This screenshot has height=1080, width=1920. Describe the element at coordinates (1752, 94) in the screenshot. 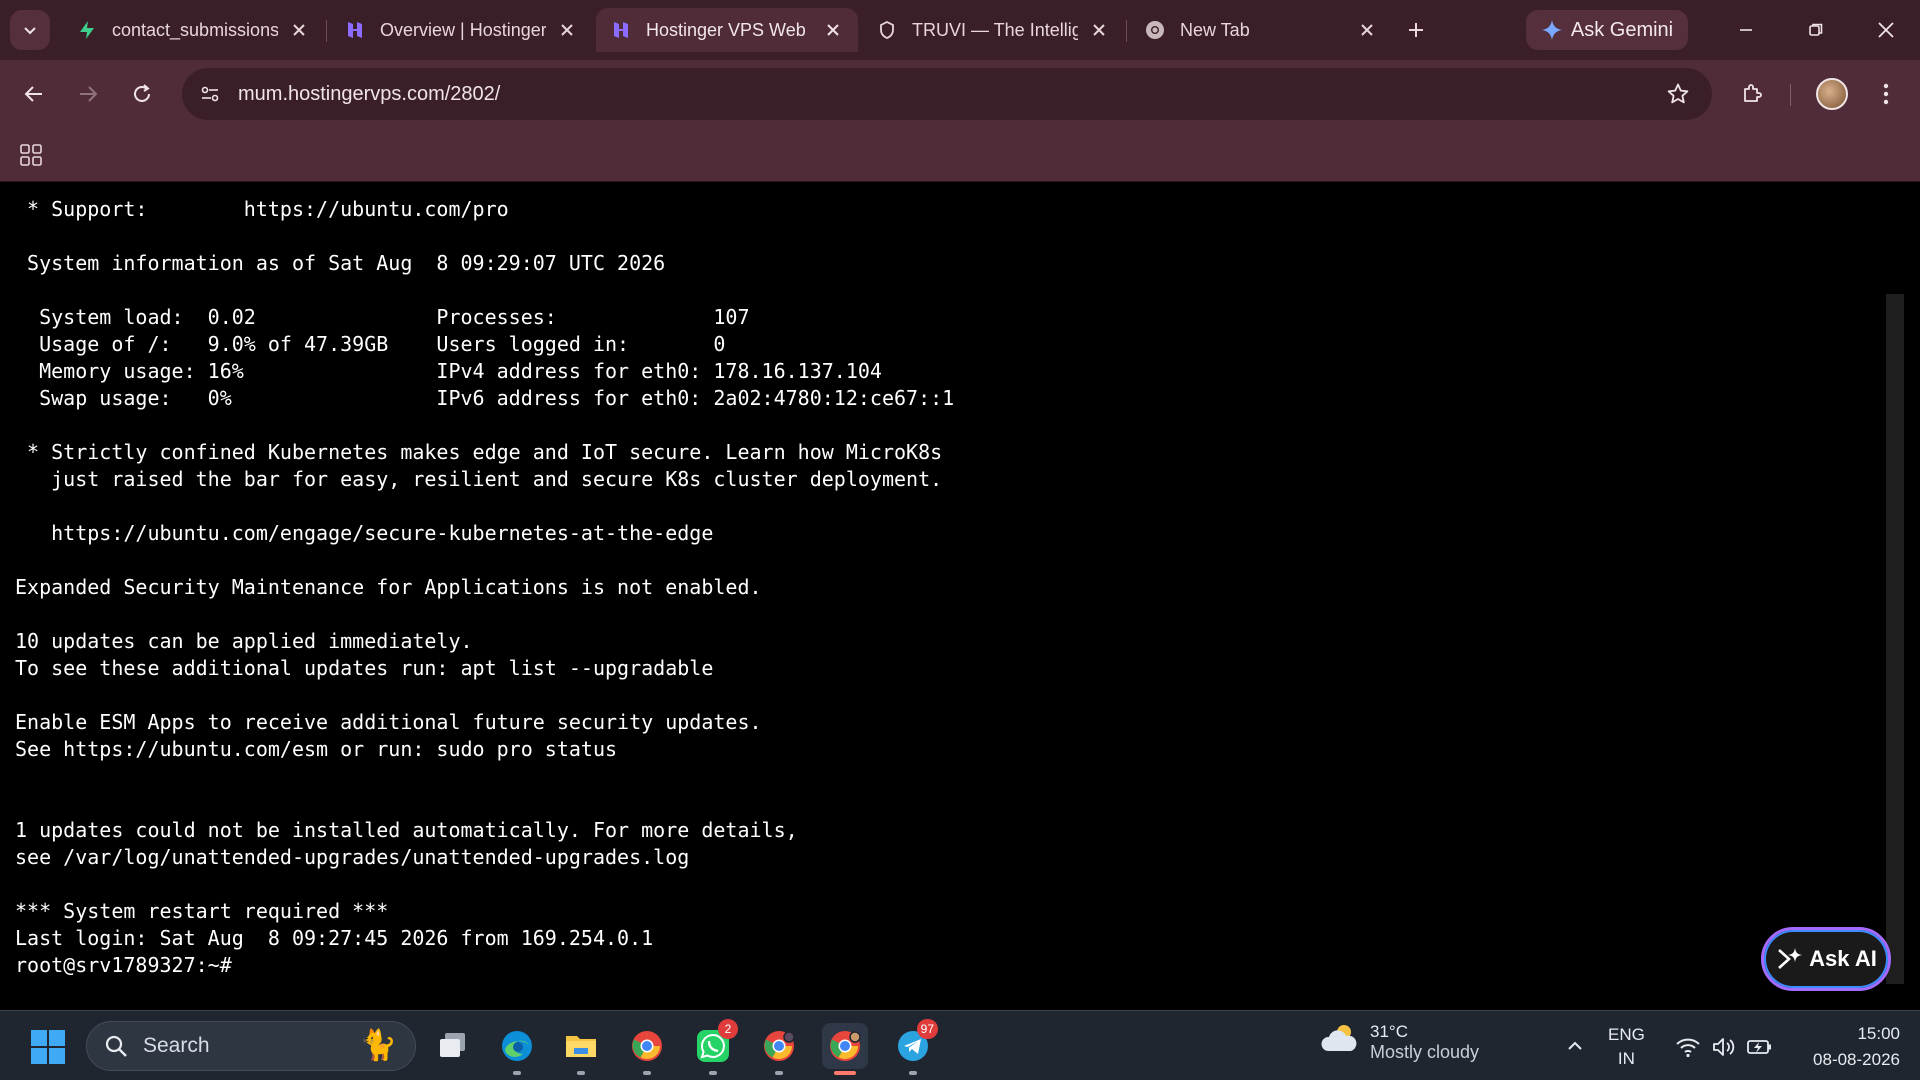

I see `extensions-button` at that location.